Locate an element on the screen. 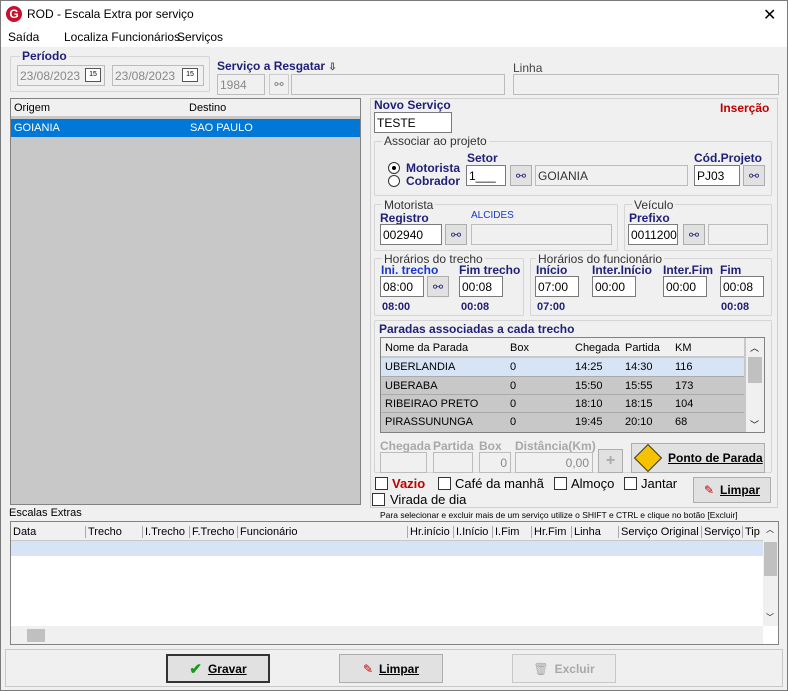 The width and height of the screenshot is (788, 691). col-tip: Tip is located at coordinates (751, 532).